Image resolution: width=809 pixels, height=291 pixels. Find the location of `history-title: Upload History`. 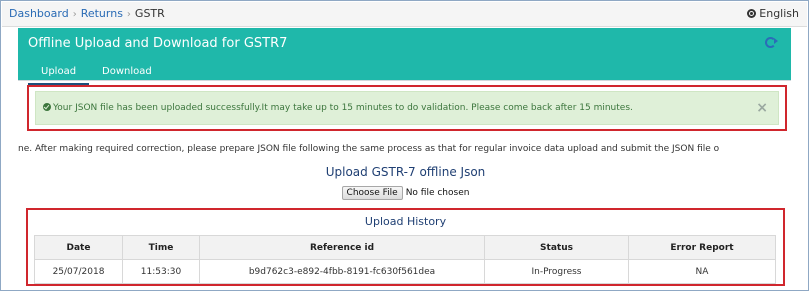

history-title: Upload History is located at coordinates (405, 221).